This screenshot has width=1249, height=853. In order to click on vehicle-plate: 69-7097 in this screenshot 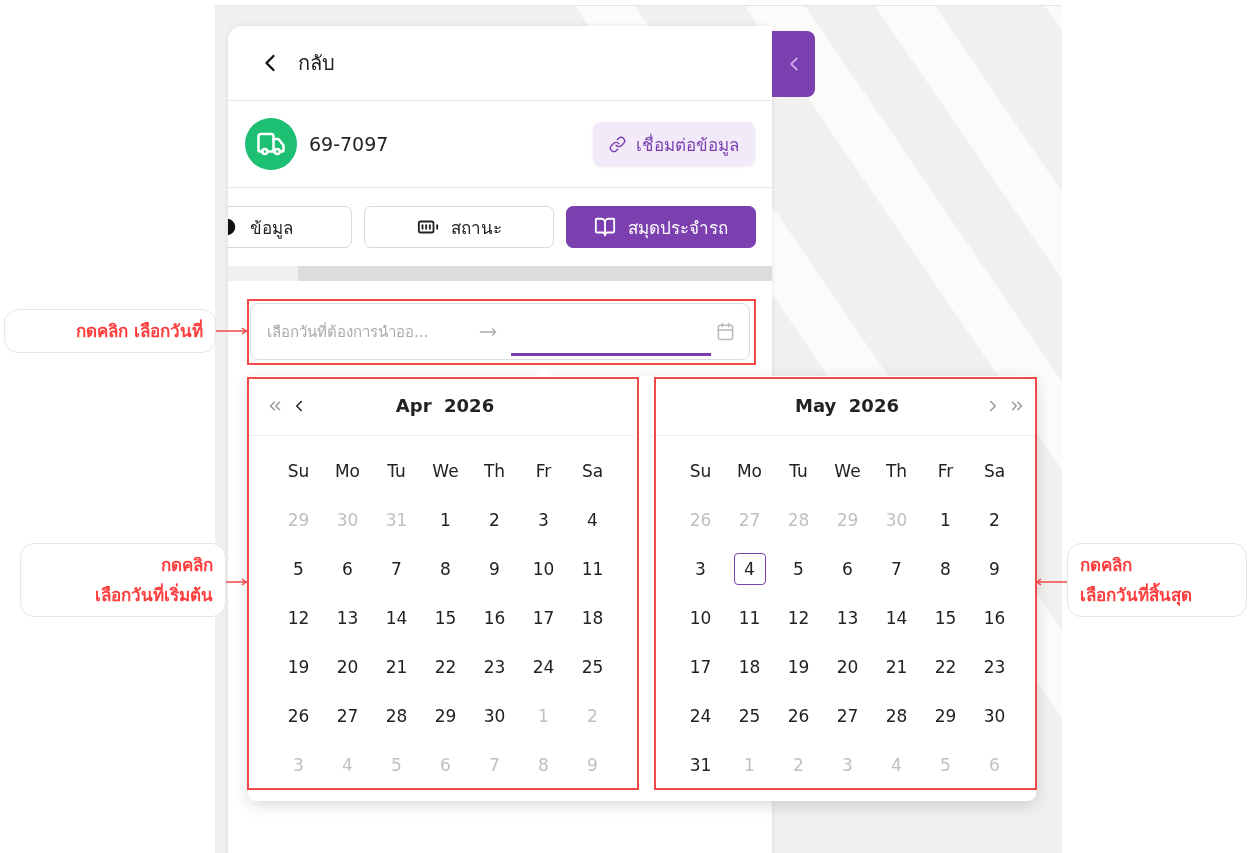, I will do `click(349, 144)`.